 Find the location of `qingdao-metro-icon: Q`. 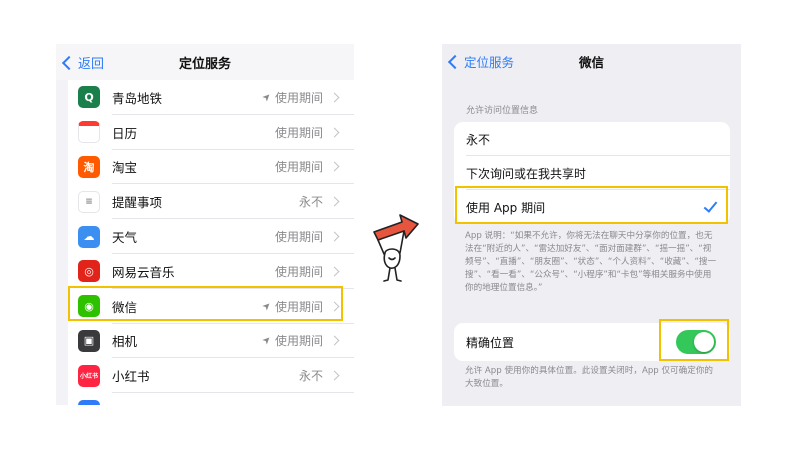

qingdao-metro-icon: Q is located at coordinates (89, 97).